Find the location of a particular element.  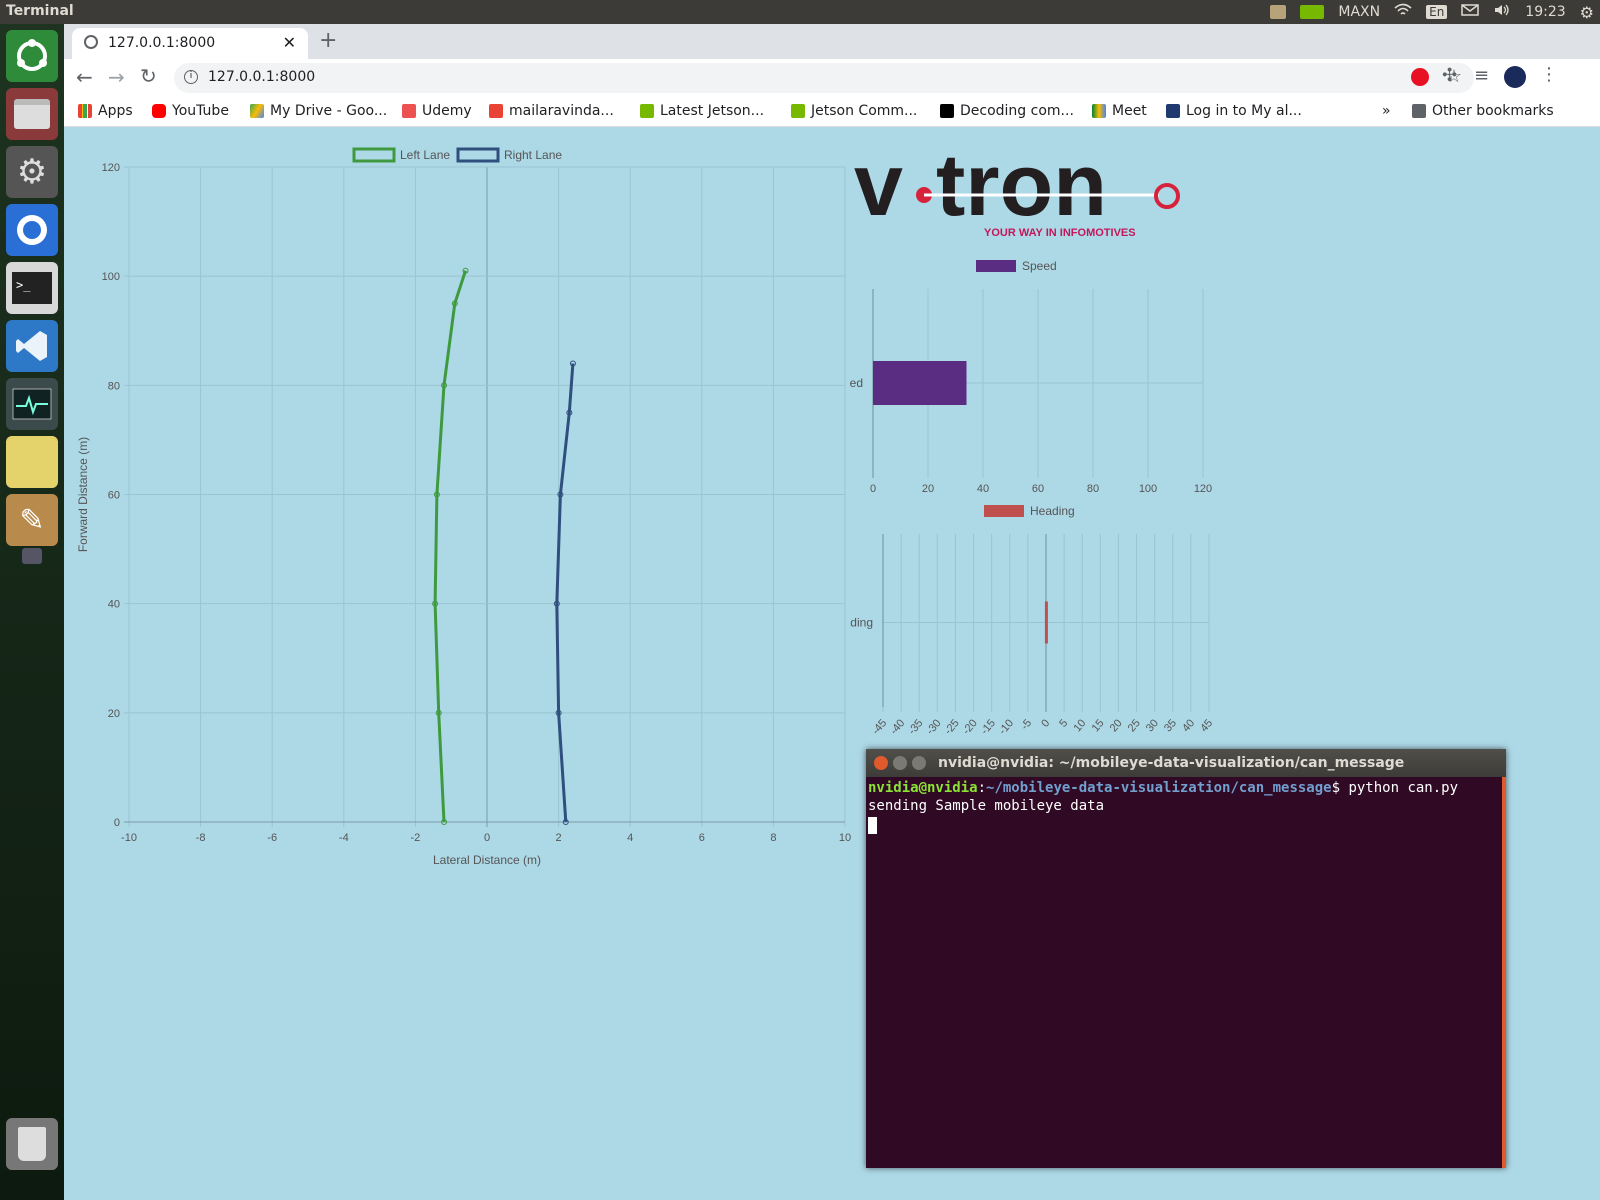

folder-icon is located at coordinates (1419, 111).